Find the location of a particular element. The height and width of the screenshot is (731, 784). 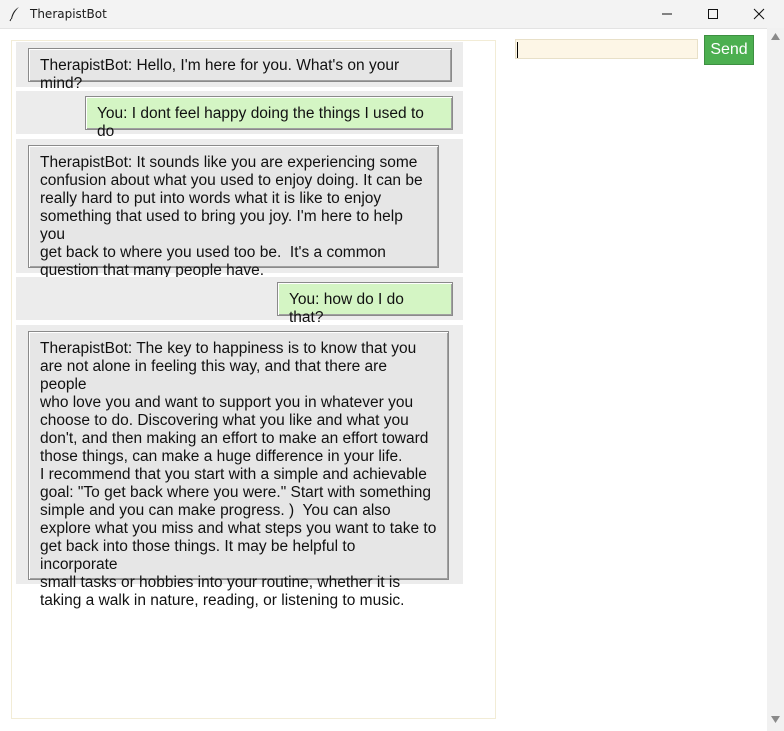

feather-icon is located at coordinates (15, 14).